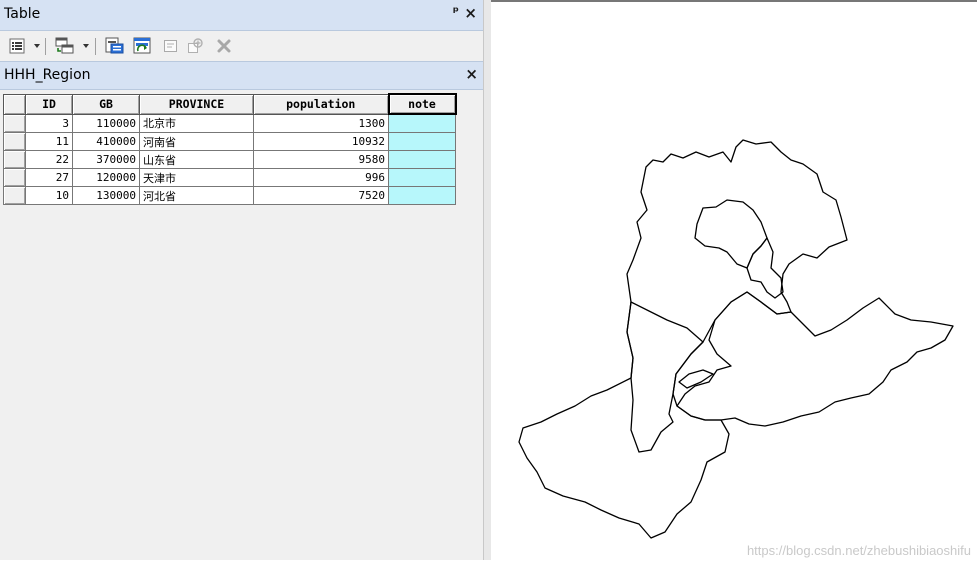 This screenshot has height=564, width=977. Describe the element at coordinates (49, 104) in the screenshot. I see `column-header-id: ID` at that location.